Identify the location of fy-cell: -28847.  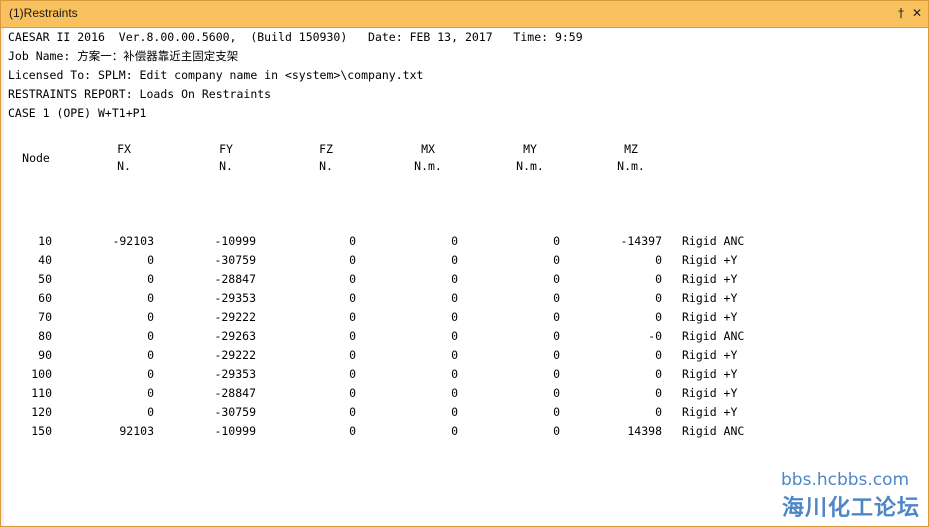
(235, 279).